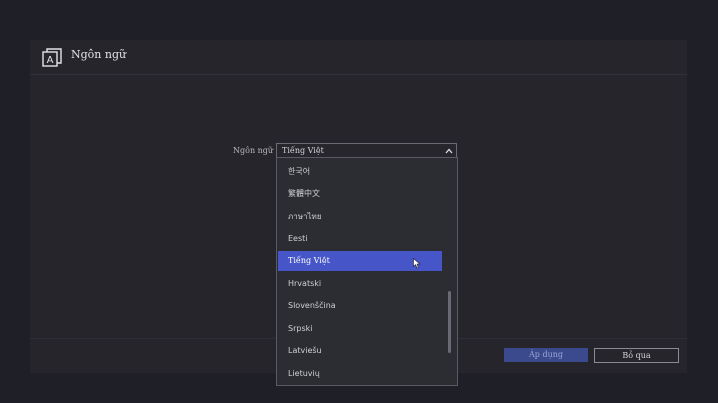  I want to click on skip-button: Bỏ qua, so click(636, 355).